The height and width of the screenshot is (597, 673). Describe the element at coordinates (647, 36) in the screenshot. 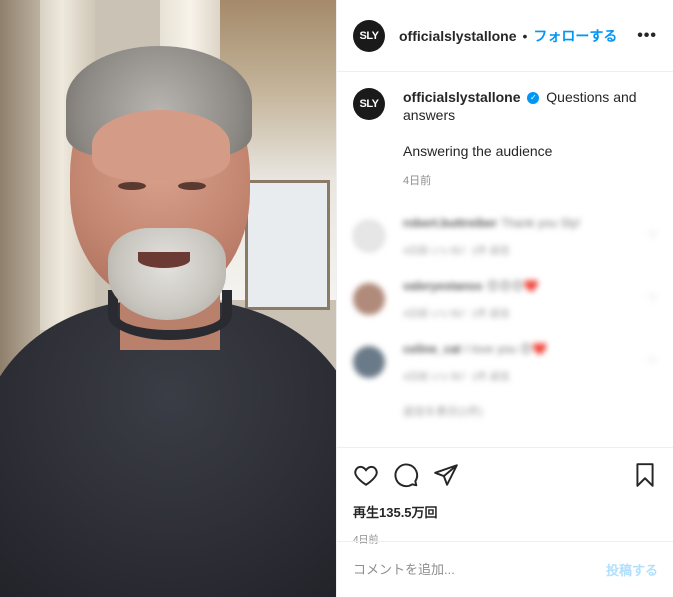

I see `more-options-icon: •••` at that location.